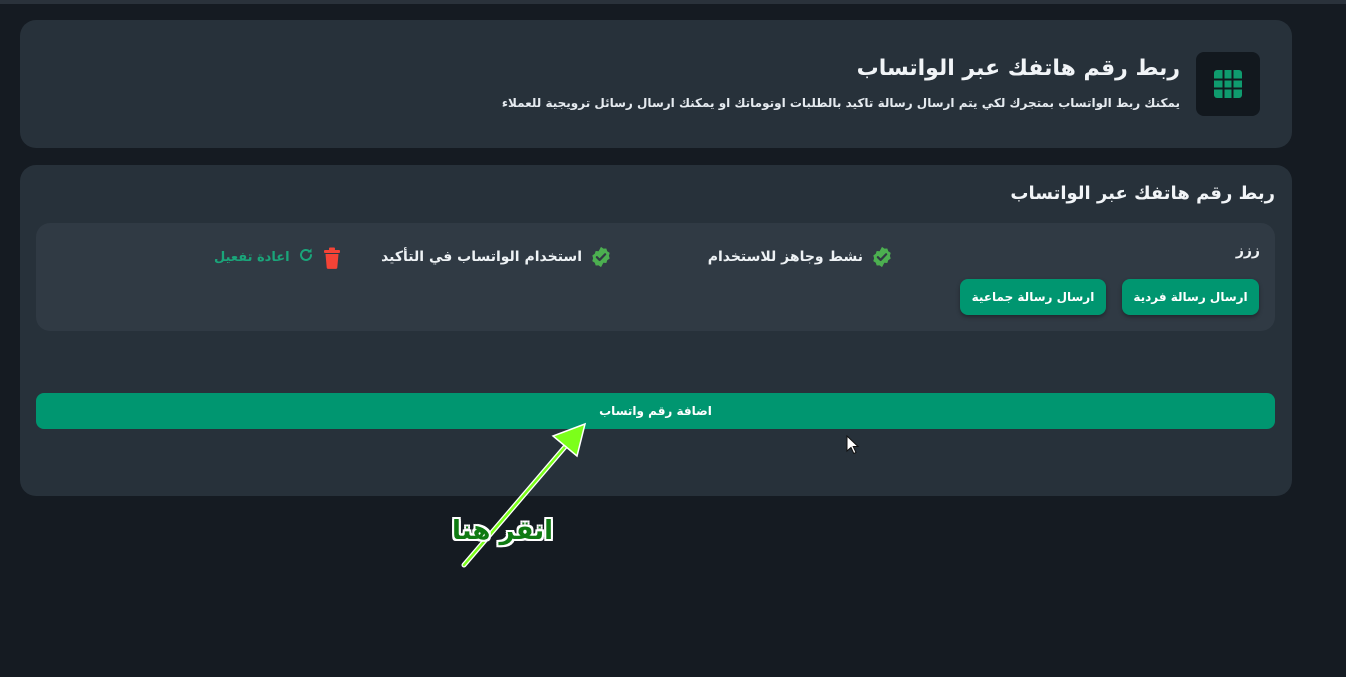  I want to click on status-active-label: نشط وجاهز للاستخدام, so click(785, 257).